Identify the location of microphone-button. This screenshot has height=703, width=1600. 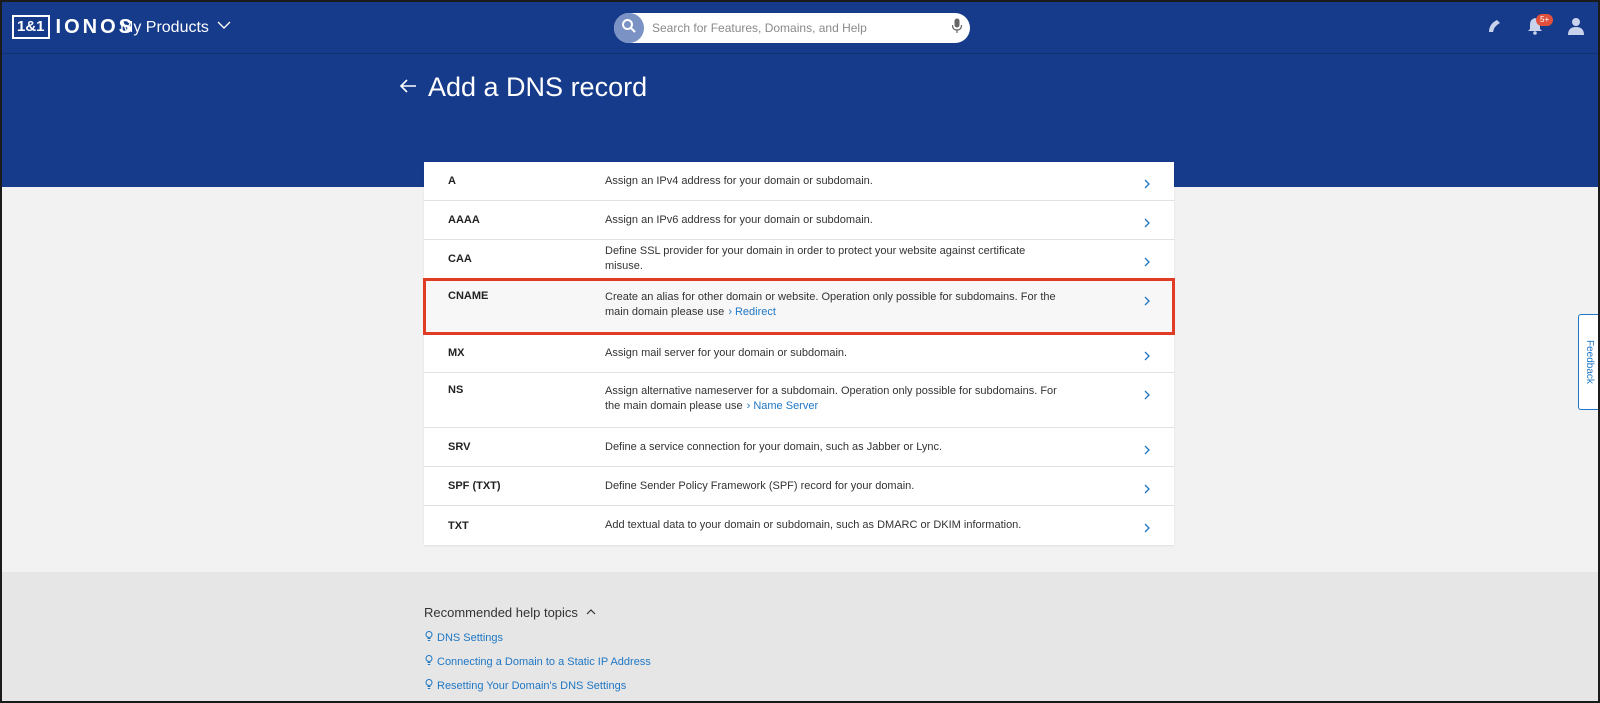
(957, 28).